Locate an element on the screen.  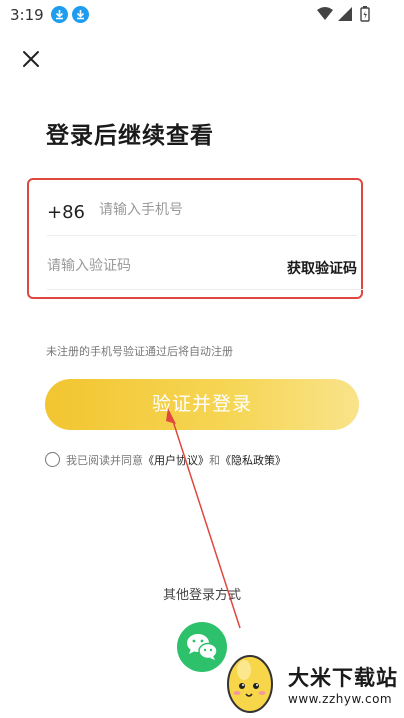
watermark: 大米下载站 www.zzhyw.com is located at coordinates (312, 677).